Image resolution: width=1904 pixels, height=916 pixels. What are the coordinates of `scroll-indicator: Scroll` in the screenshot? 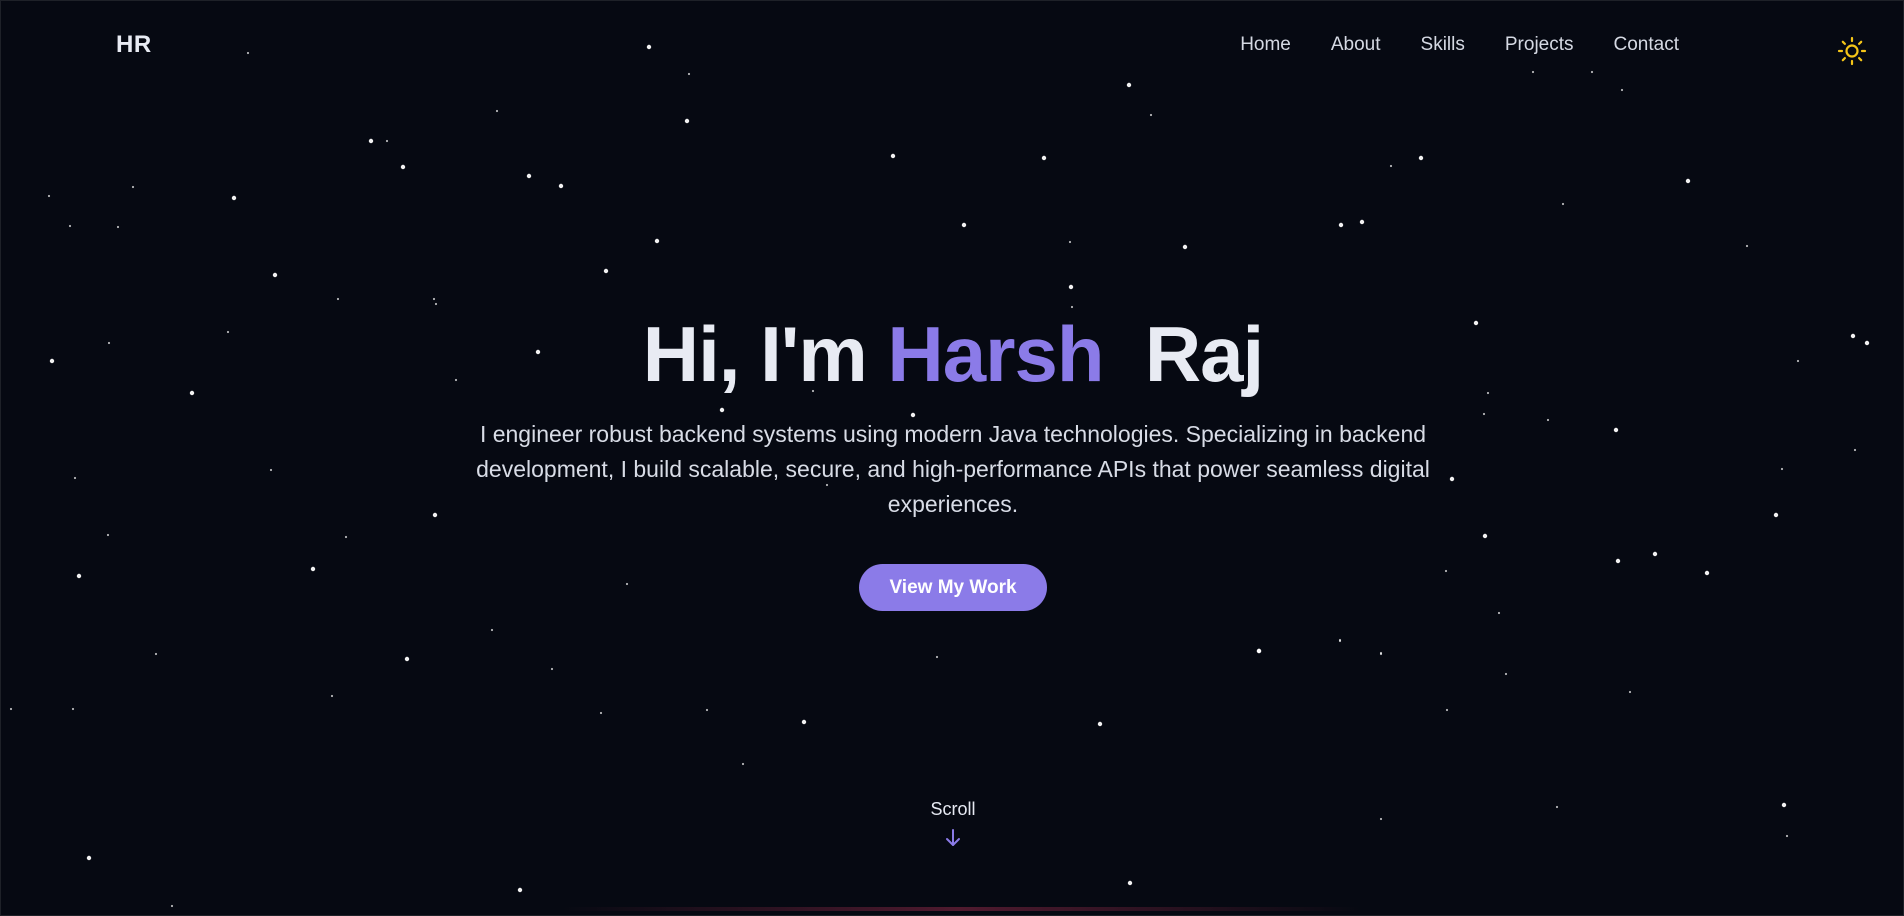 It's located at (953, 823).